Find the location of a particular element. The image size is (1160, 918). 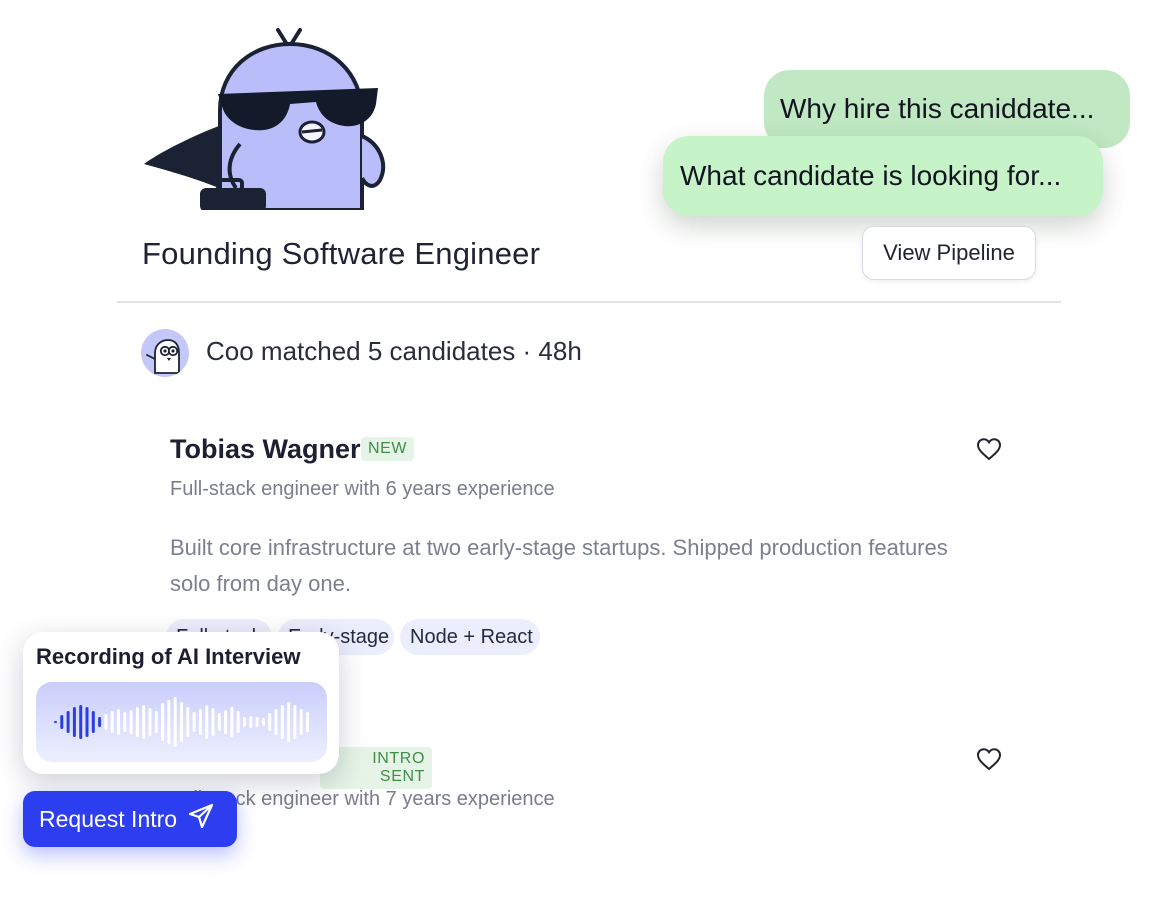

skill-tag: Node + React is located at coordinates (470, 637).